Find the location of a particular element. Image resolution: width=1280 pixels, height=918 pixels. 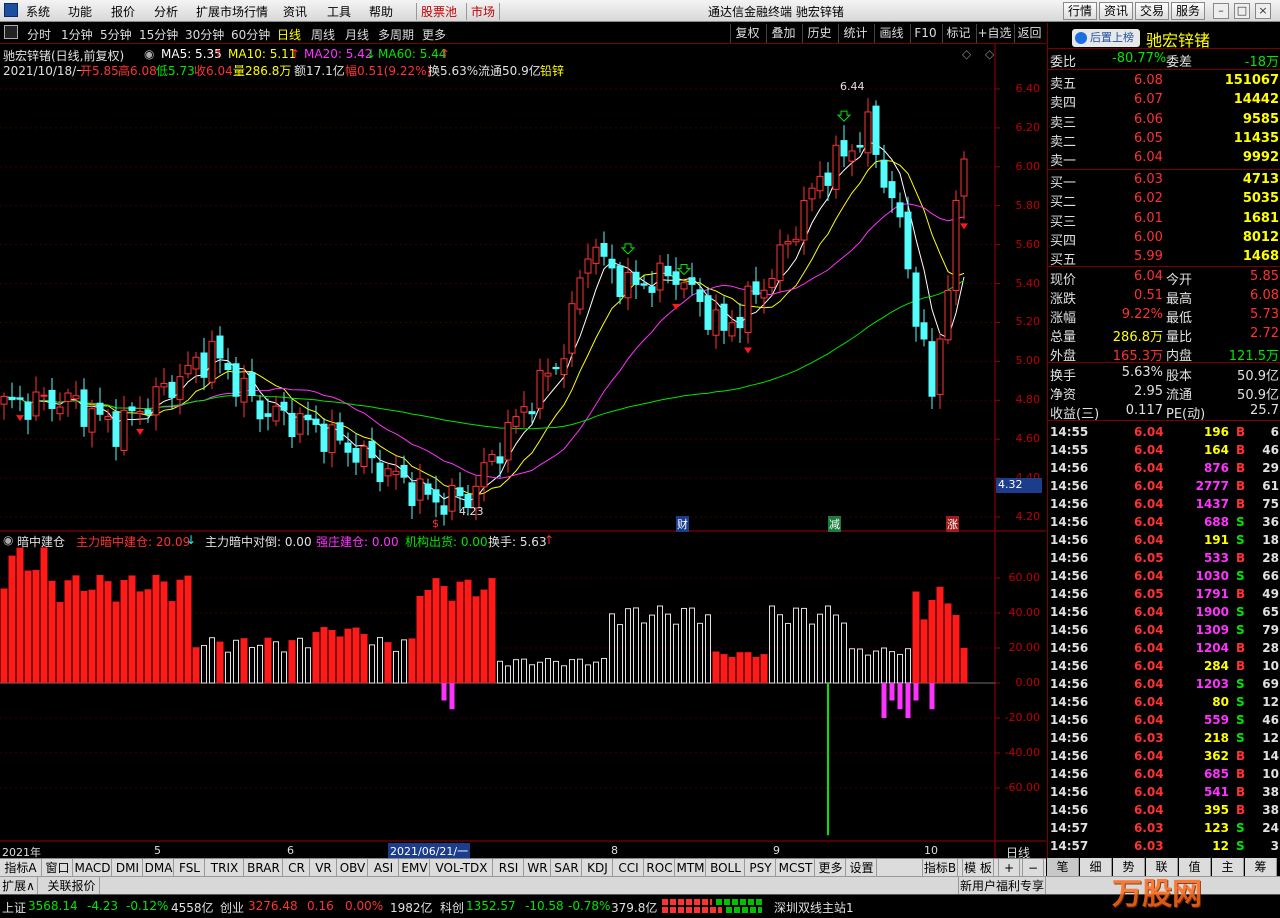

menu-tools: 工具 is located at coordinates (339, 11).